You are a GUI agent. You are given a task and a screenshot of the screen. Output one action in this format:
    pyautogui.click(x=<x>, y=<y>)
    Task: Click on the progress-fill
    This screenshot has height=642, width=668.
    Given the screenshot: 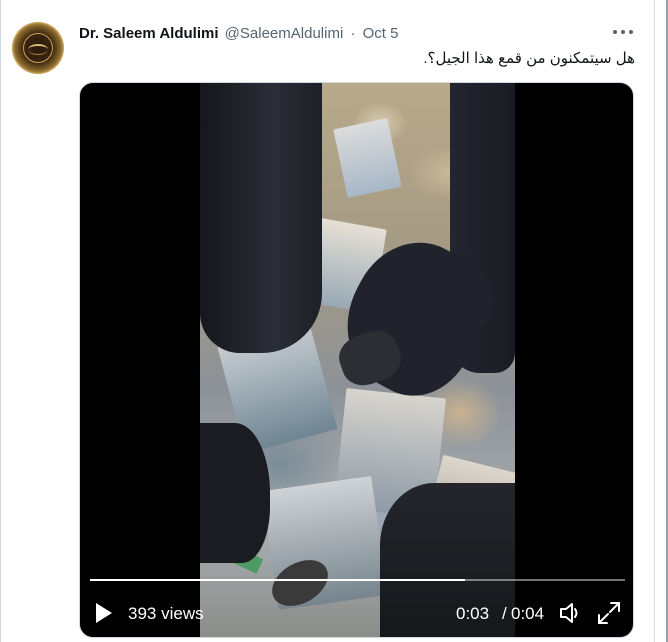 What is the action you would take?
    pyautogui.click(x=277, y=580)
    